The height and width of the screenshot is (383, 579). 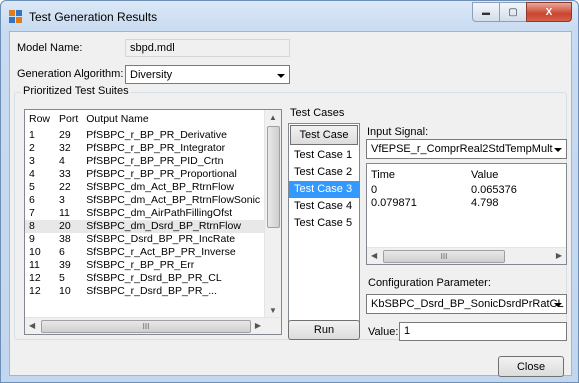 What do you see at coordinates (444, 256) in the screenshot?
I see `signal-hscroll-thumb: III` at bounding box center [444, 256].